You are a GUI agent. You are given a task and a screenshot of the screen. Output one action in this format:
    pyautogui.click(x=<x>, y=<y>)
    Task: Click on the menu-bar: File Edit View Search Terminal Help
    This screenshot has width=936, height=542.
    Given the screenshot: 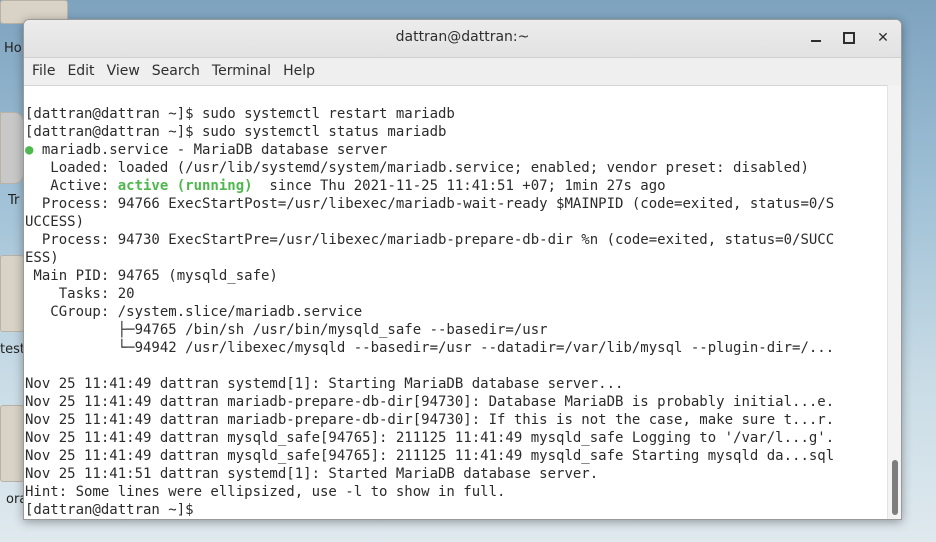 What is the action you would take?
    pyautogui.click(x=462, y=72)
    